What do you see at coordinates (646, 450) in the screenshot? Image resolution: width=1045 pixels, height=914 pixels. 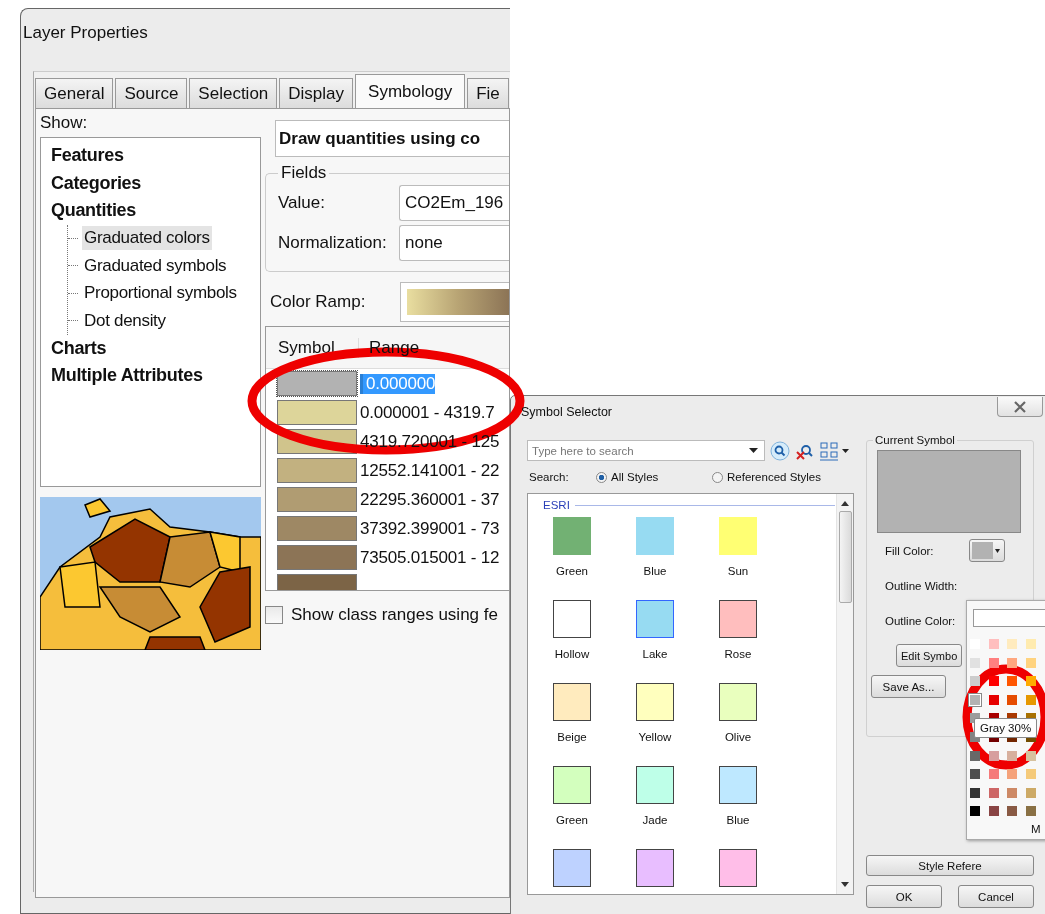 I see `search-field: Type here to search` at bounding box center [646, 450].